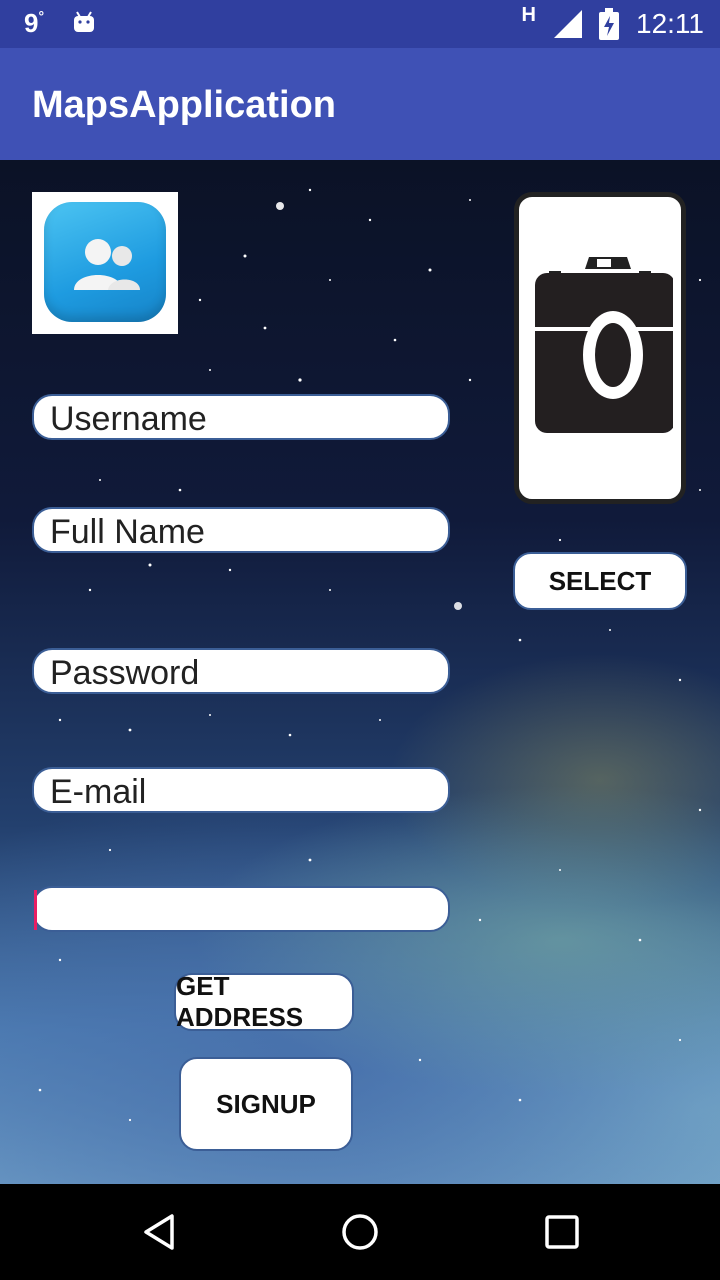  I want to click on username-placeholder: Username, so click(128, 419).